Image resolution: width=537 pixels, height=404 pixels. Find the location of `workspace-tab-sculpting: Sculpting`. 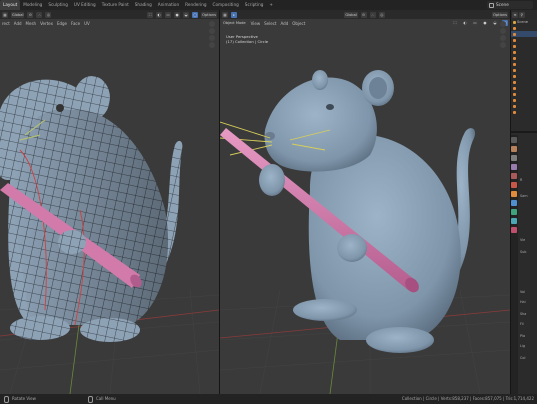

workspace-tab-sculpting: Sculpting is located at coordinates (58, 5).